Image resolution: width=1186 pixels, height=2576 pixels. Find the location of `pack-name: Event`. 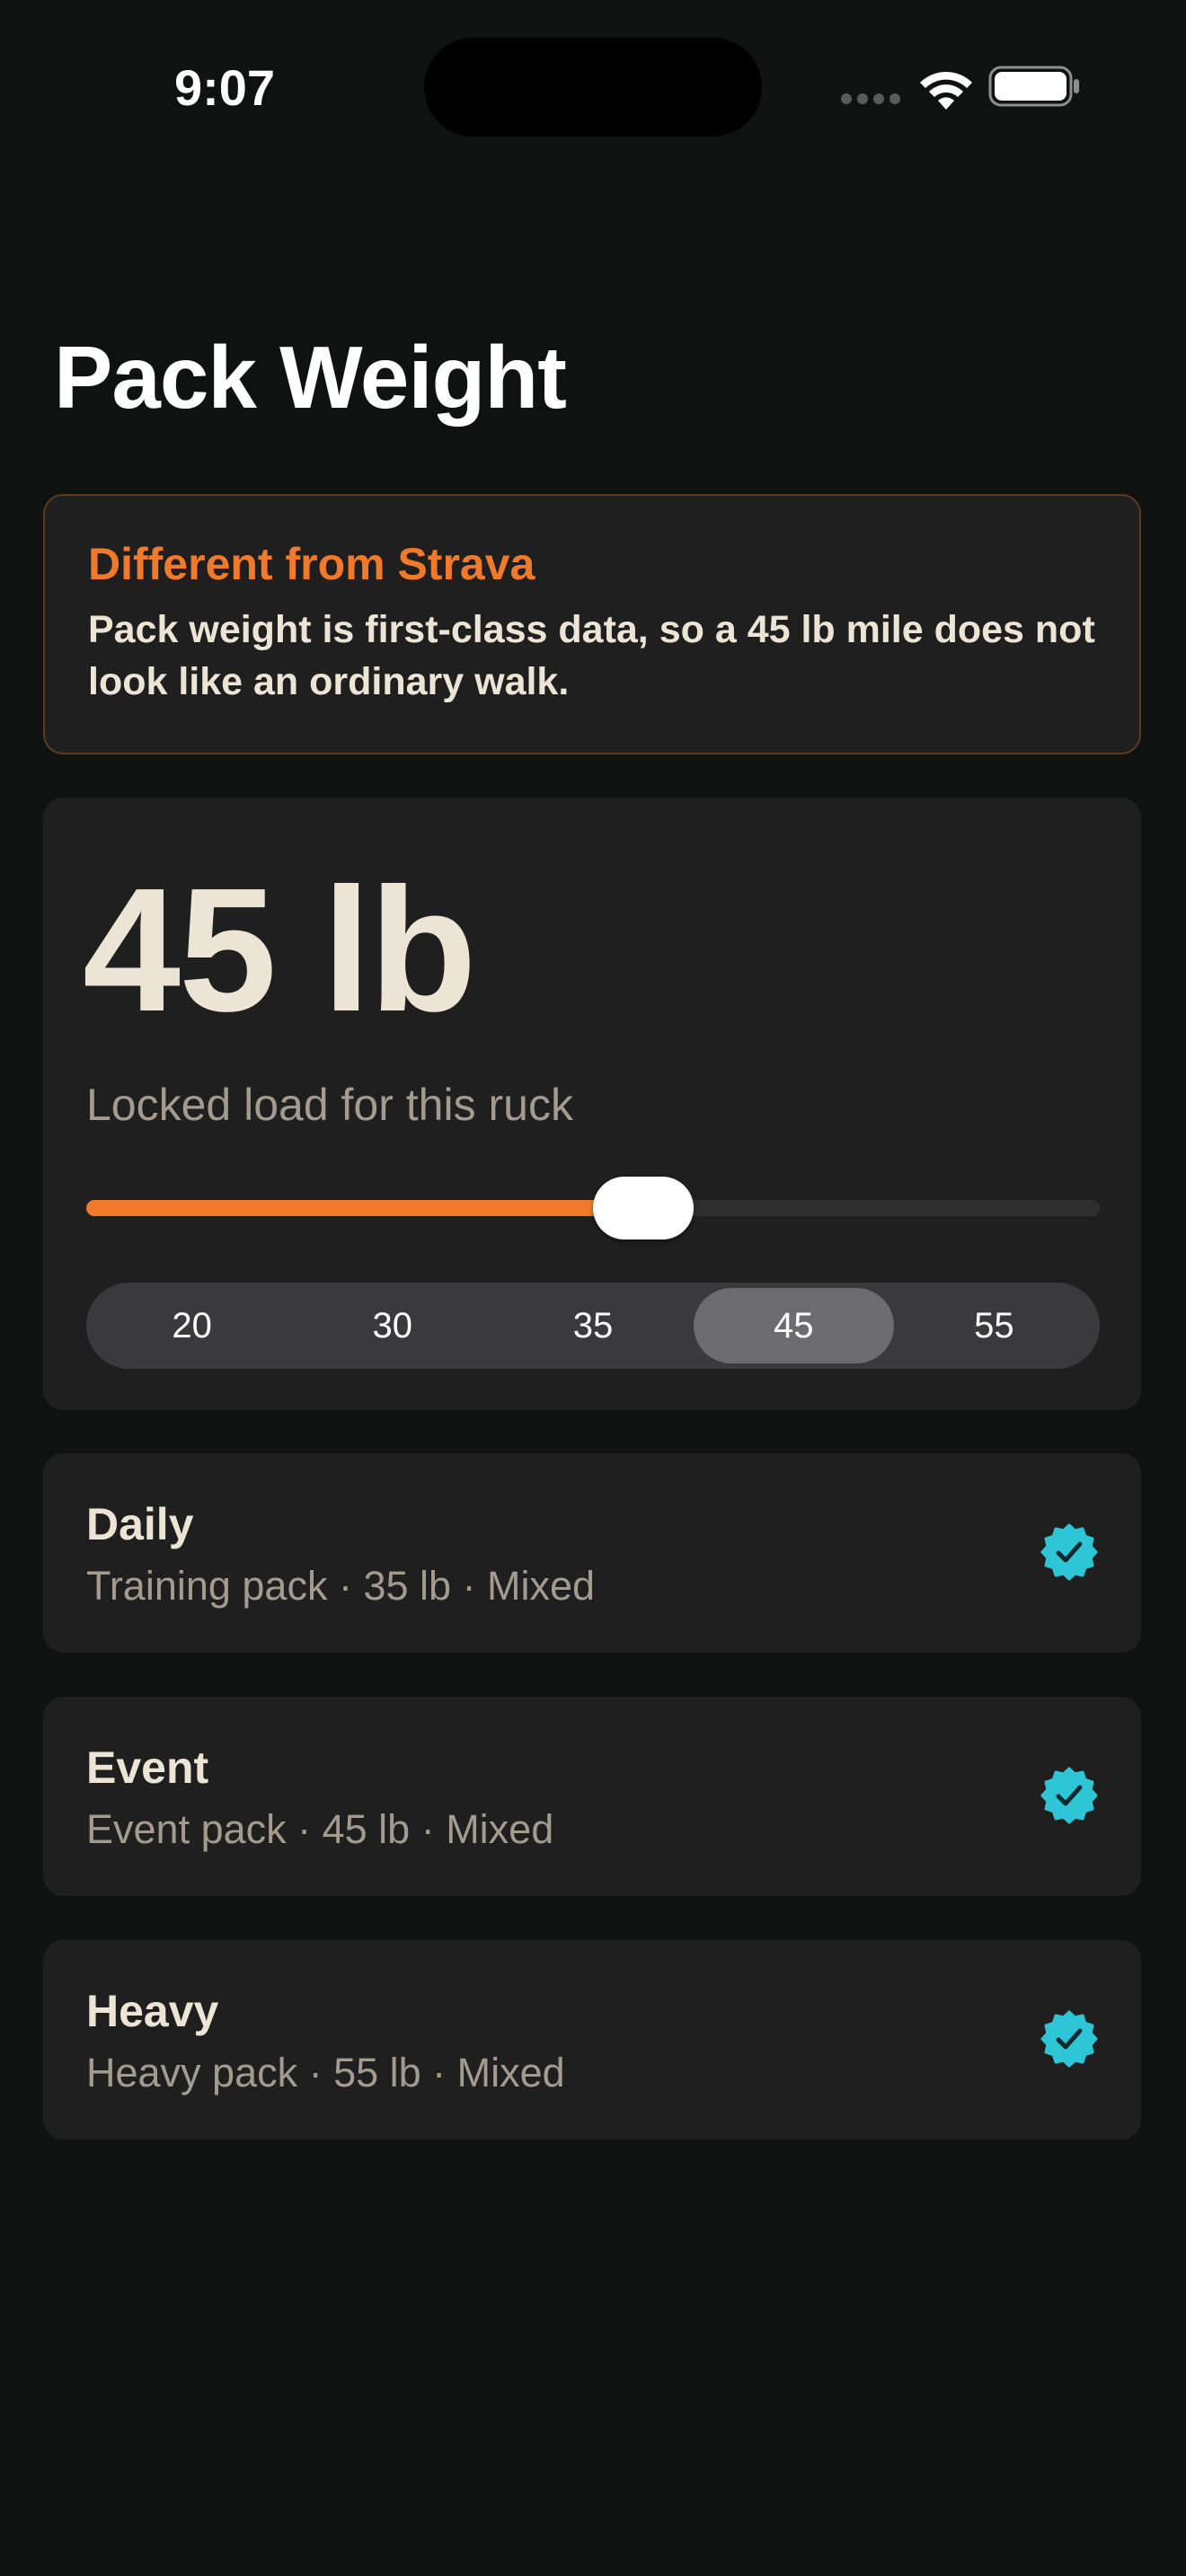

pack-name: Event is located at coordinates (147, 1767).